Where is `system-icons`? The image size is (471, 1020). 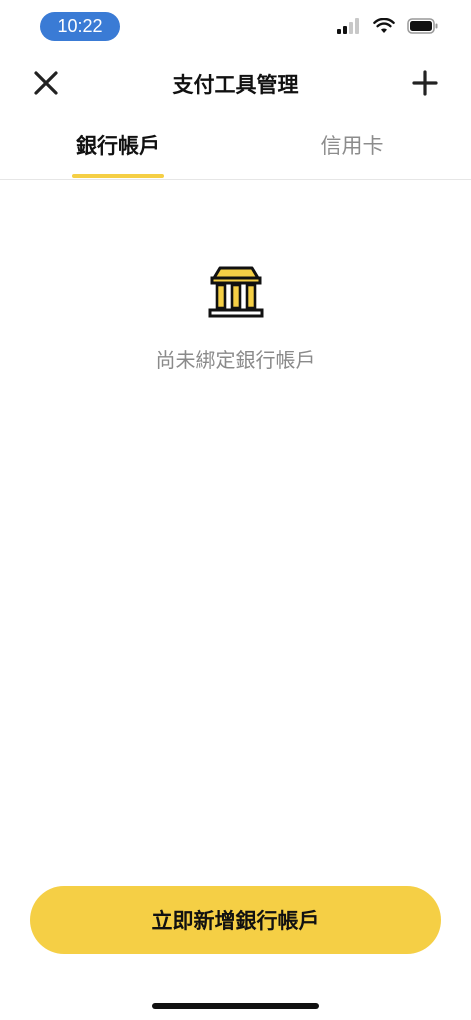 system-icons is located at coordinates (388, 27).